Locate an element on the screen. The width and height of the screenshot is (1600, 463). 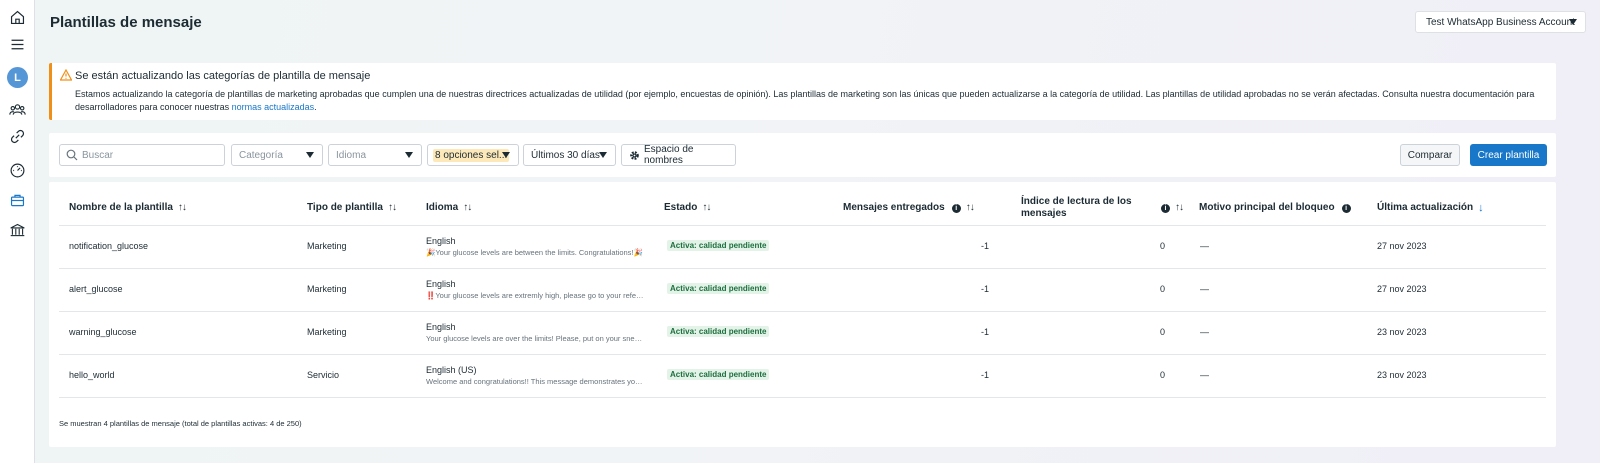
template-type: Servicio is located at coordinates (323, 375).